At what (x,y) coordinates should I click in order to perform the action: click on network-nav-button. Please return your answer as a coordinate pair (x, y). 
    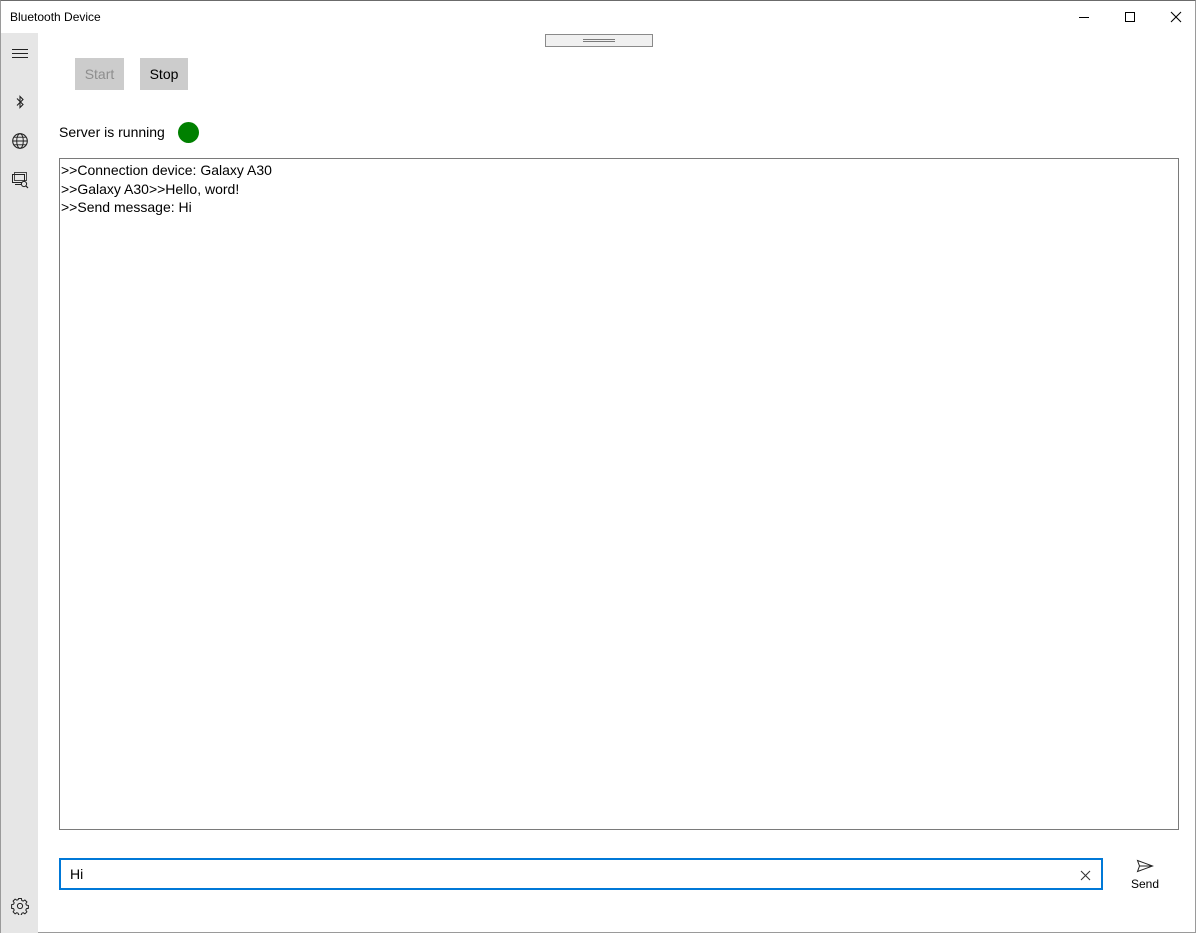
    Looking at the image, I should click on (19, 141).